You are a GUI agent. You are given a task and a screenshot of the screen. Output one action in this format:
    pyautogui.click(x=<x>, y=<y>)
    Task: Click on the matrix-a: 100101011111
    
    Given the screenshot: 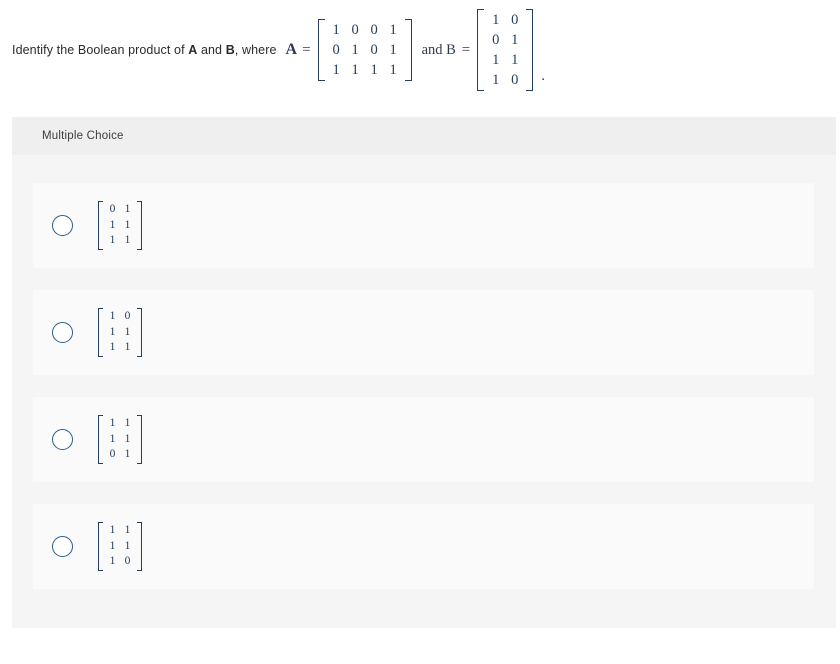 What is the action you would take?
    pyautogui.click(x=364, y=50)
    